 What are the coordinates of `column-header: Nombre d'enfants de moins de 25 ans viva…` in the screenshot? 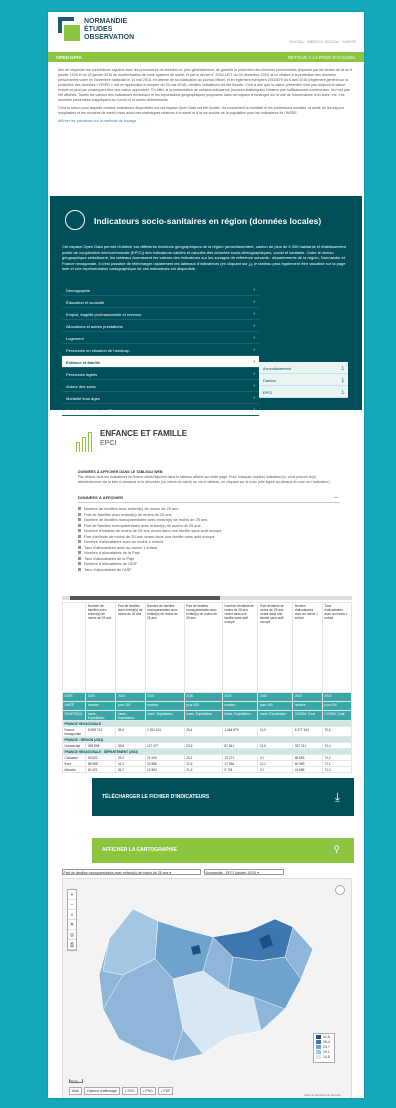 It's located at (240, 647).